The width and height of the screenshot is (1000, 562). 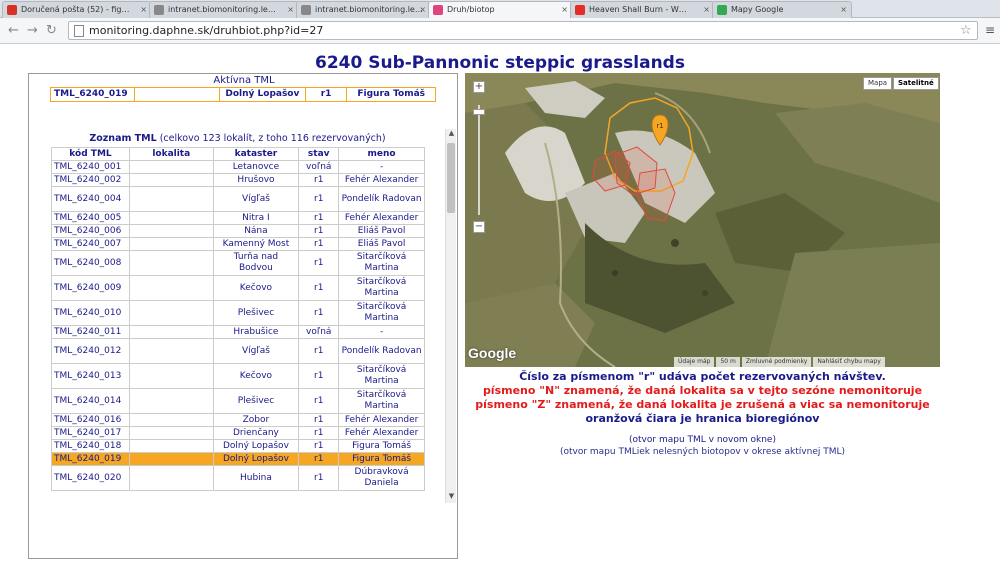 What do you see at coordinates (238, 459) in the screenshot?
I see `table-row: TML_6240_019 Dolný Lopašov r1 Figura Tomáš` at bounding box center [238, 459].